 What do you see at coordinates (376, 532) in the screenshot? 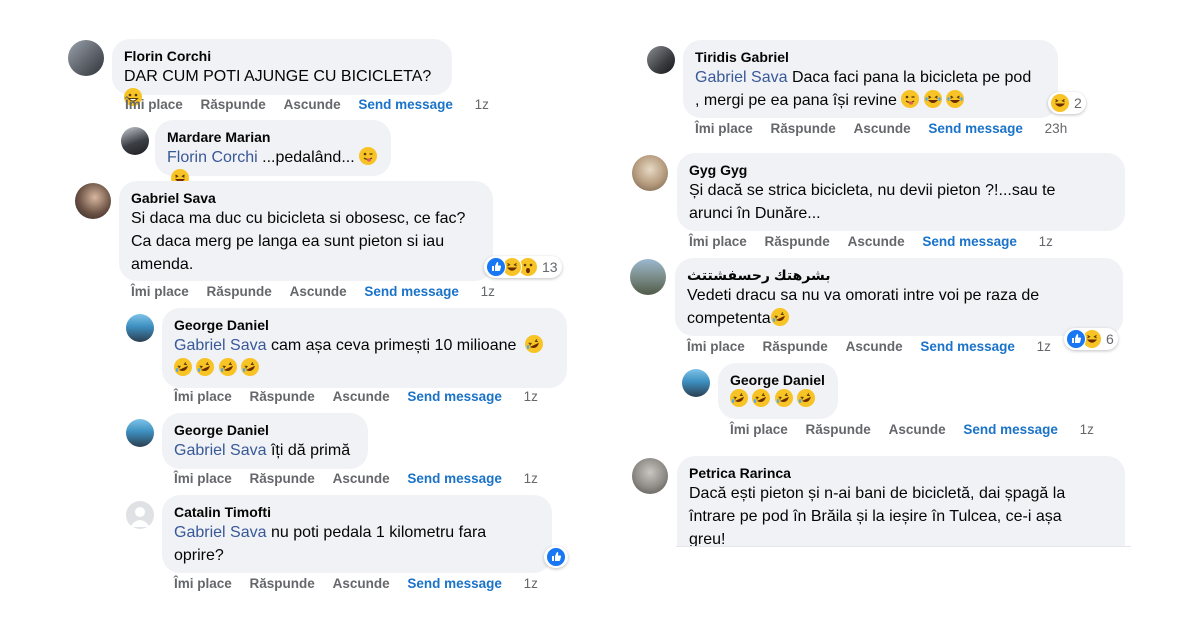
I see `comment-text-line: nu poti pedala 1 kilometru fara` at bounding box center [376, 532].